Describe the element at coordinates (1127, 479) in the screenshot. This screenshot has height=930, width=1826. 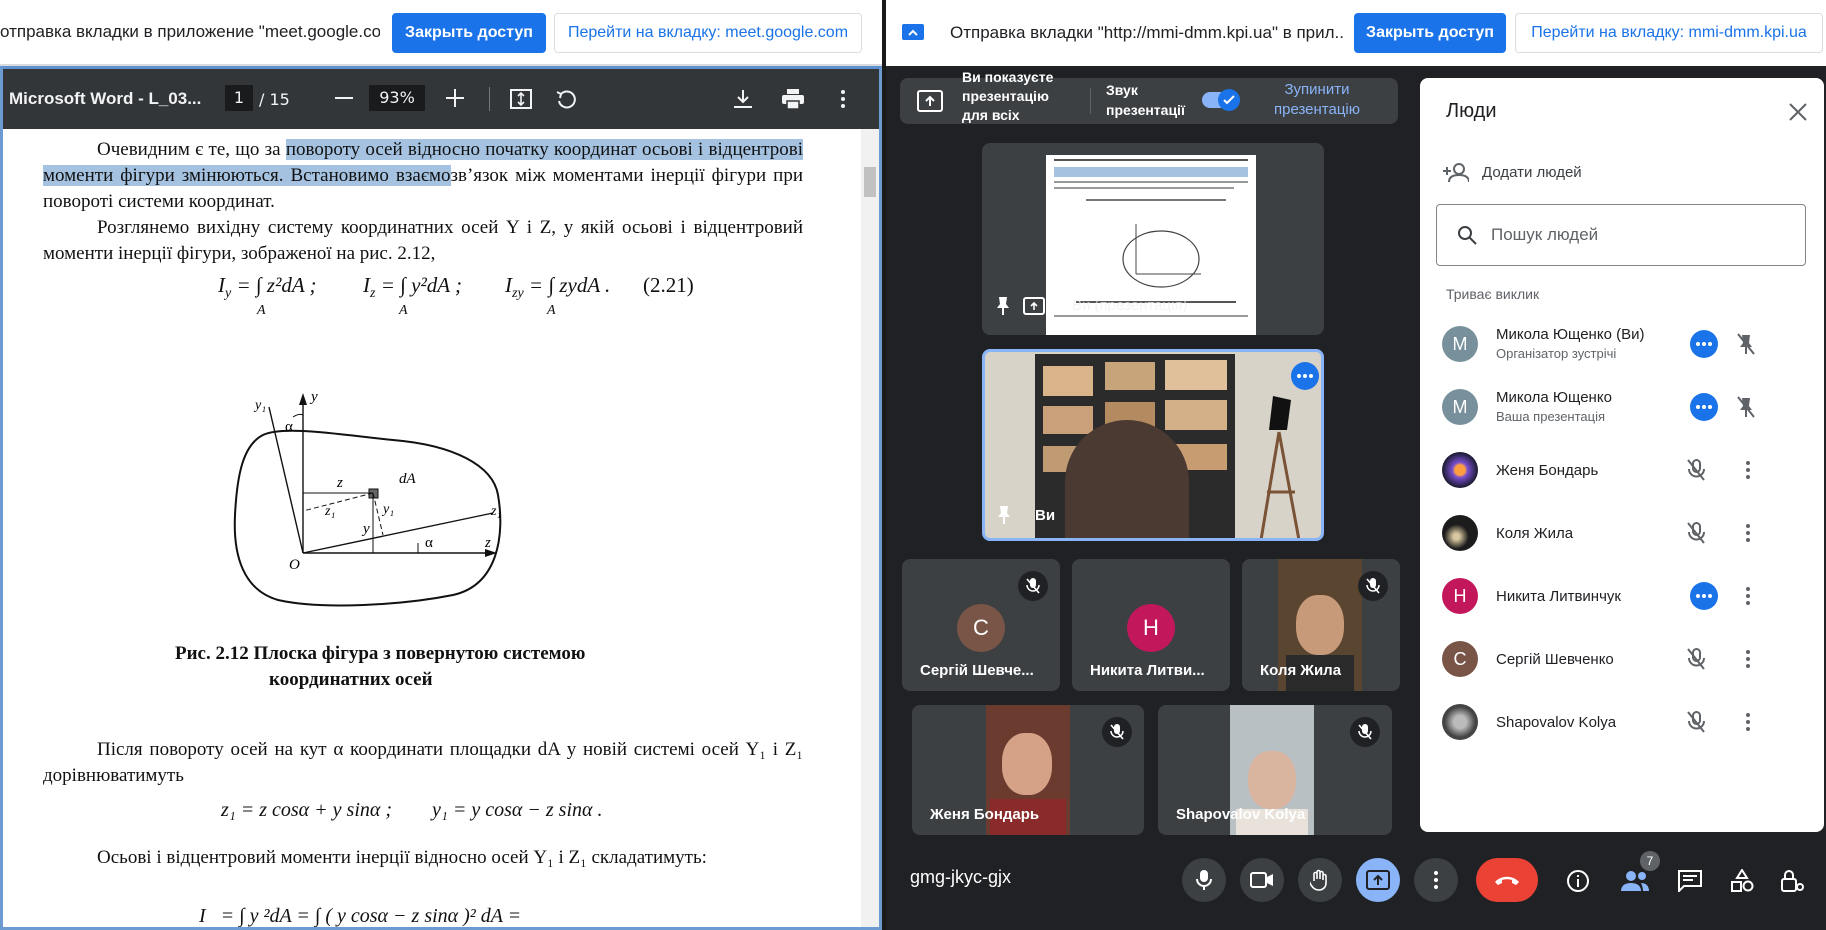
I see `self-video-person` at that location.